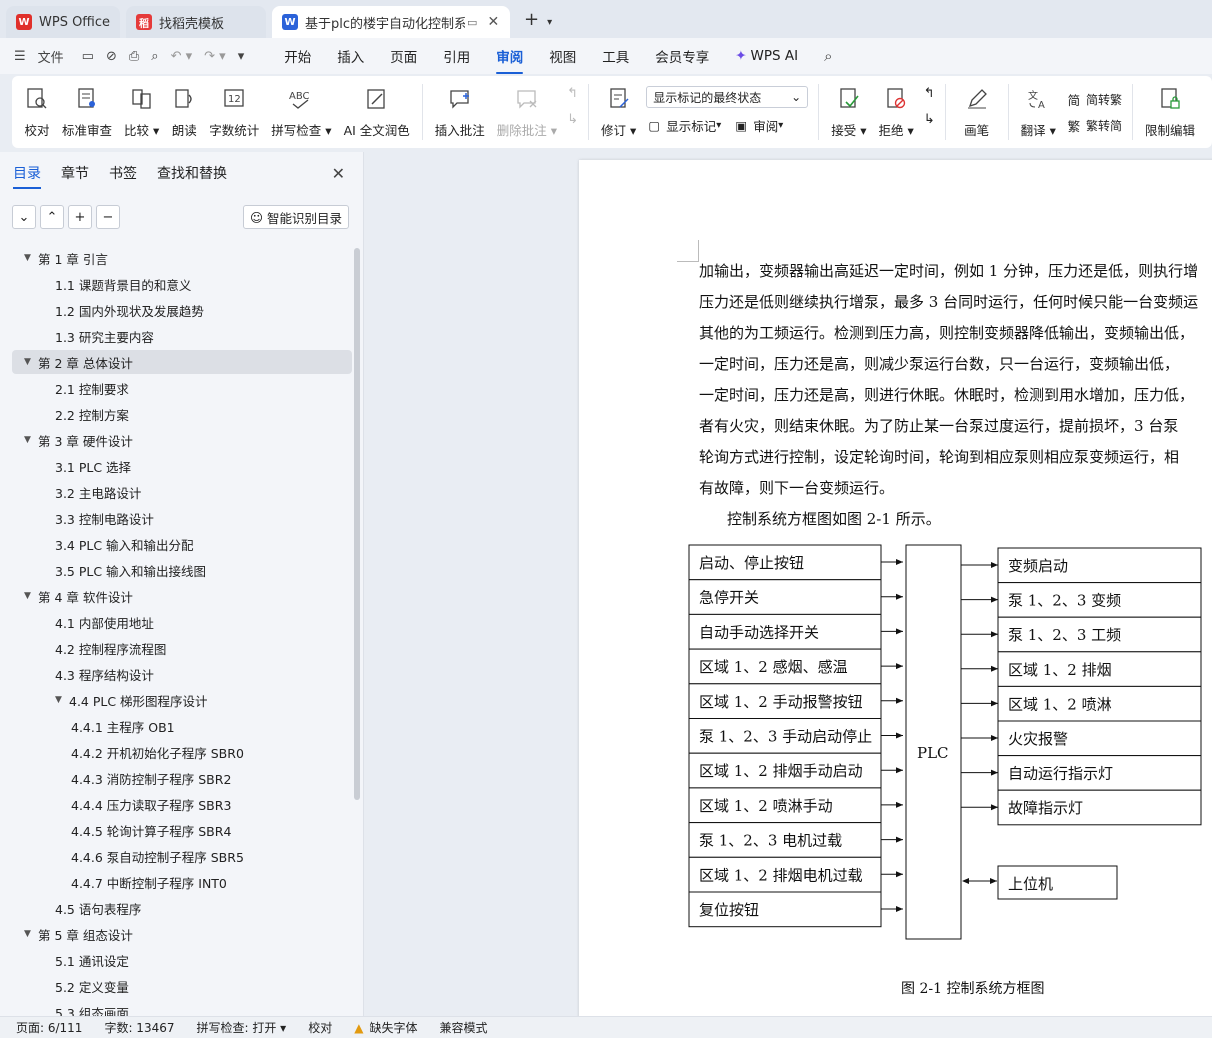  What do you see at coordinates (182, 362) in the screenshot?
I see `toc-item: ▼ 第 2 章 总体设计` at bounding box center [182, 362].